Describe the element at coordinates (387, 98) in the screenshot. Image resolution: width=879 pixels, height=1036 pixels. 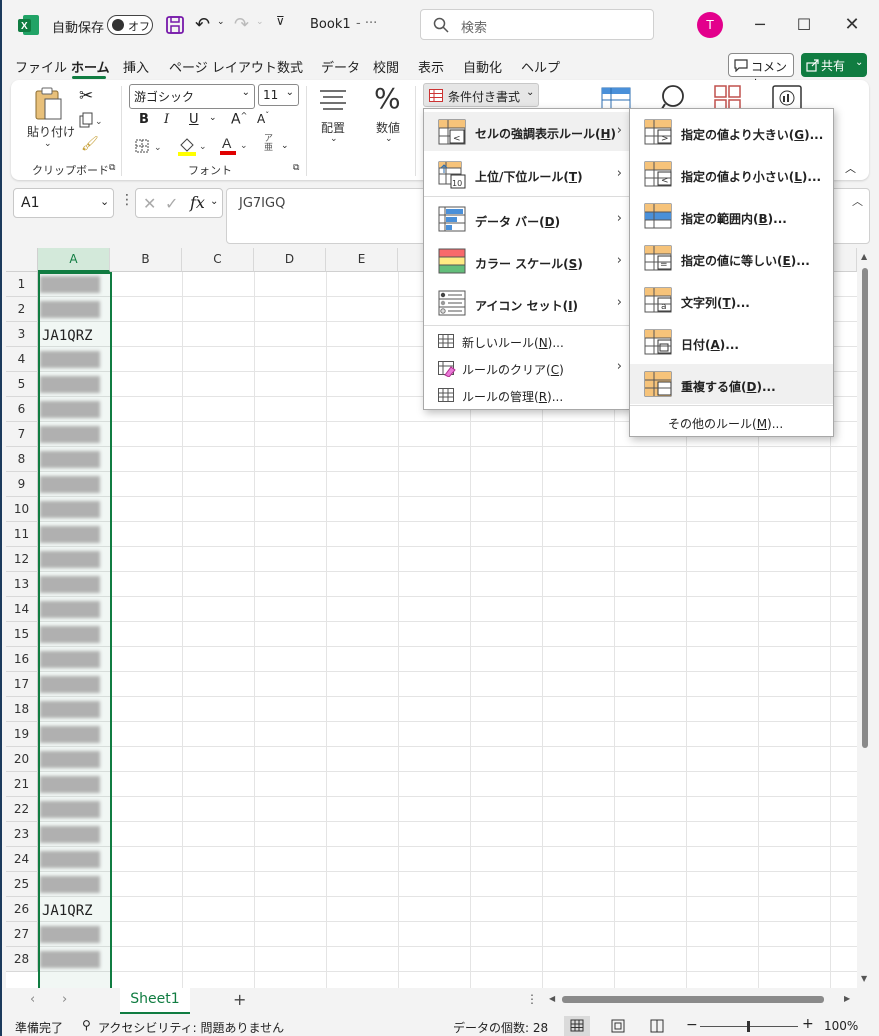
I see `number-format-icon: %` at that location.